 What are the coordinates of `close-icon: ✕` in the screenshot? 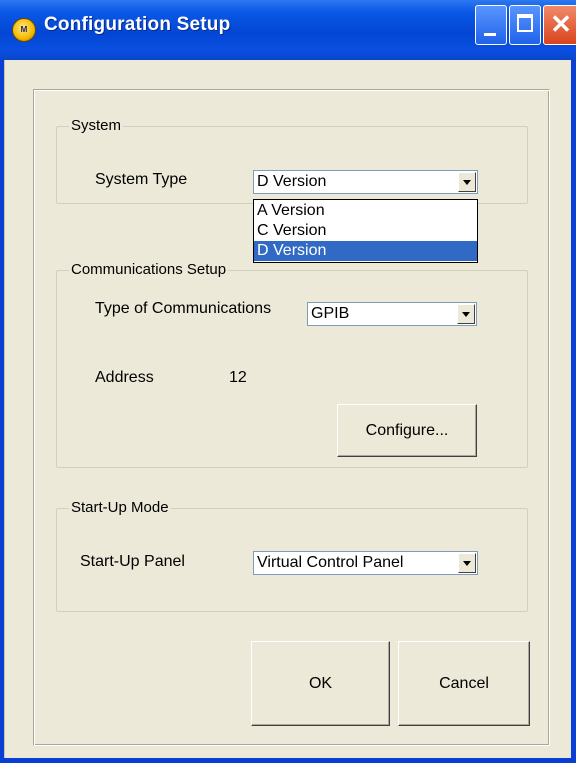 It's located at (561, 24).